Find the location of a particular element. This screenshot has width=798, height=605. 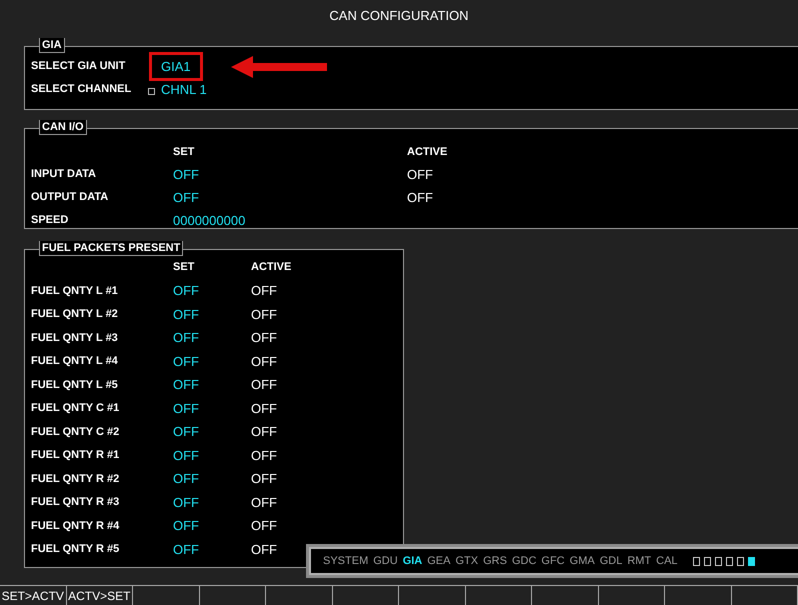

arrow-icon is located at coordinates (278, 67).